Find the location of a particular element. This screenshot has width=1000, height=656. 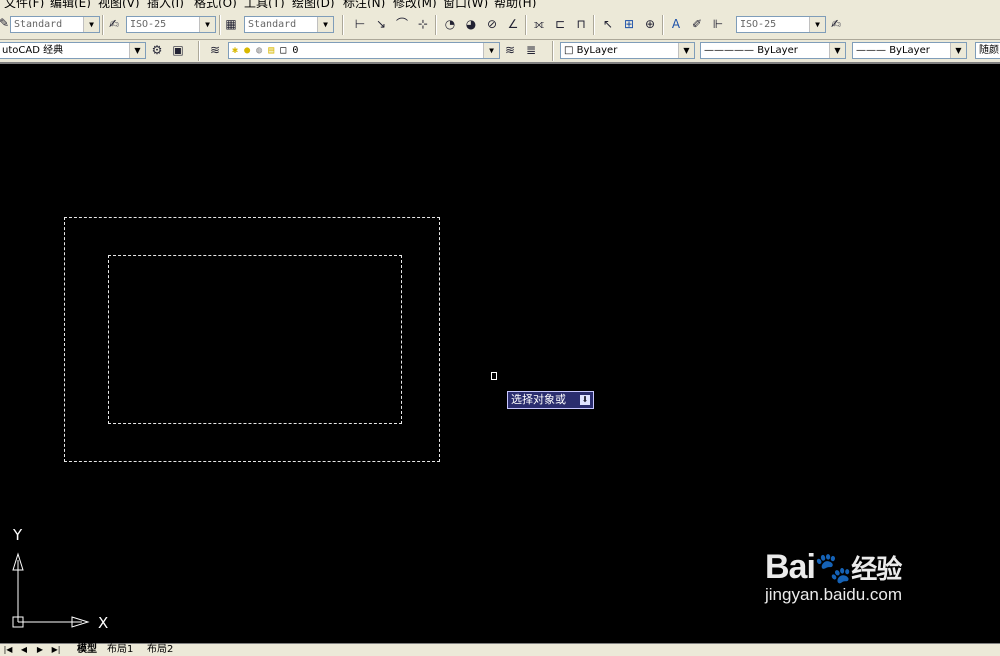

menu-dimension: 标注(N) is located at coordinates (364, 4).